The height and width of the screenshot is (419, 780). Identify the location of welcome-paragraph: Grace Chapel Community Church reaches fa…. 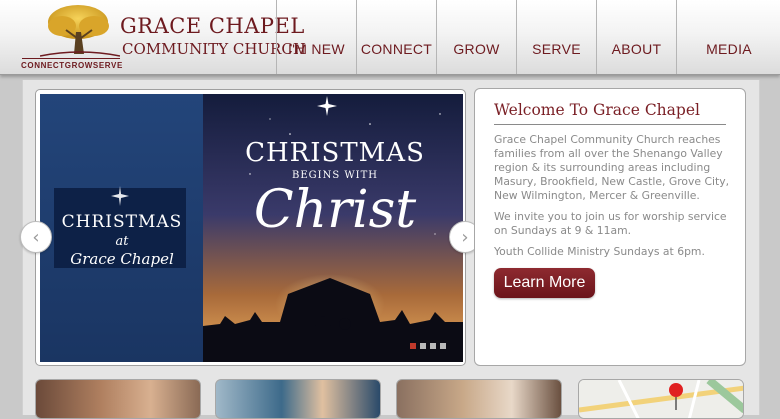
(612, 167).